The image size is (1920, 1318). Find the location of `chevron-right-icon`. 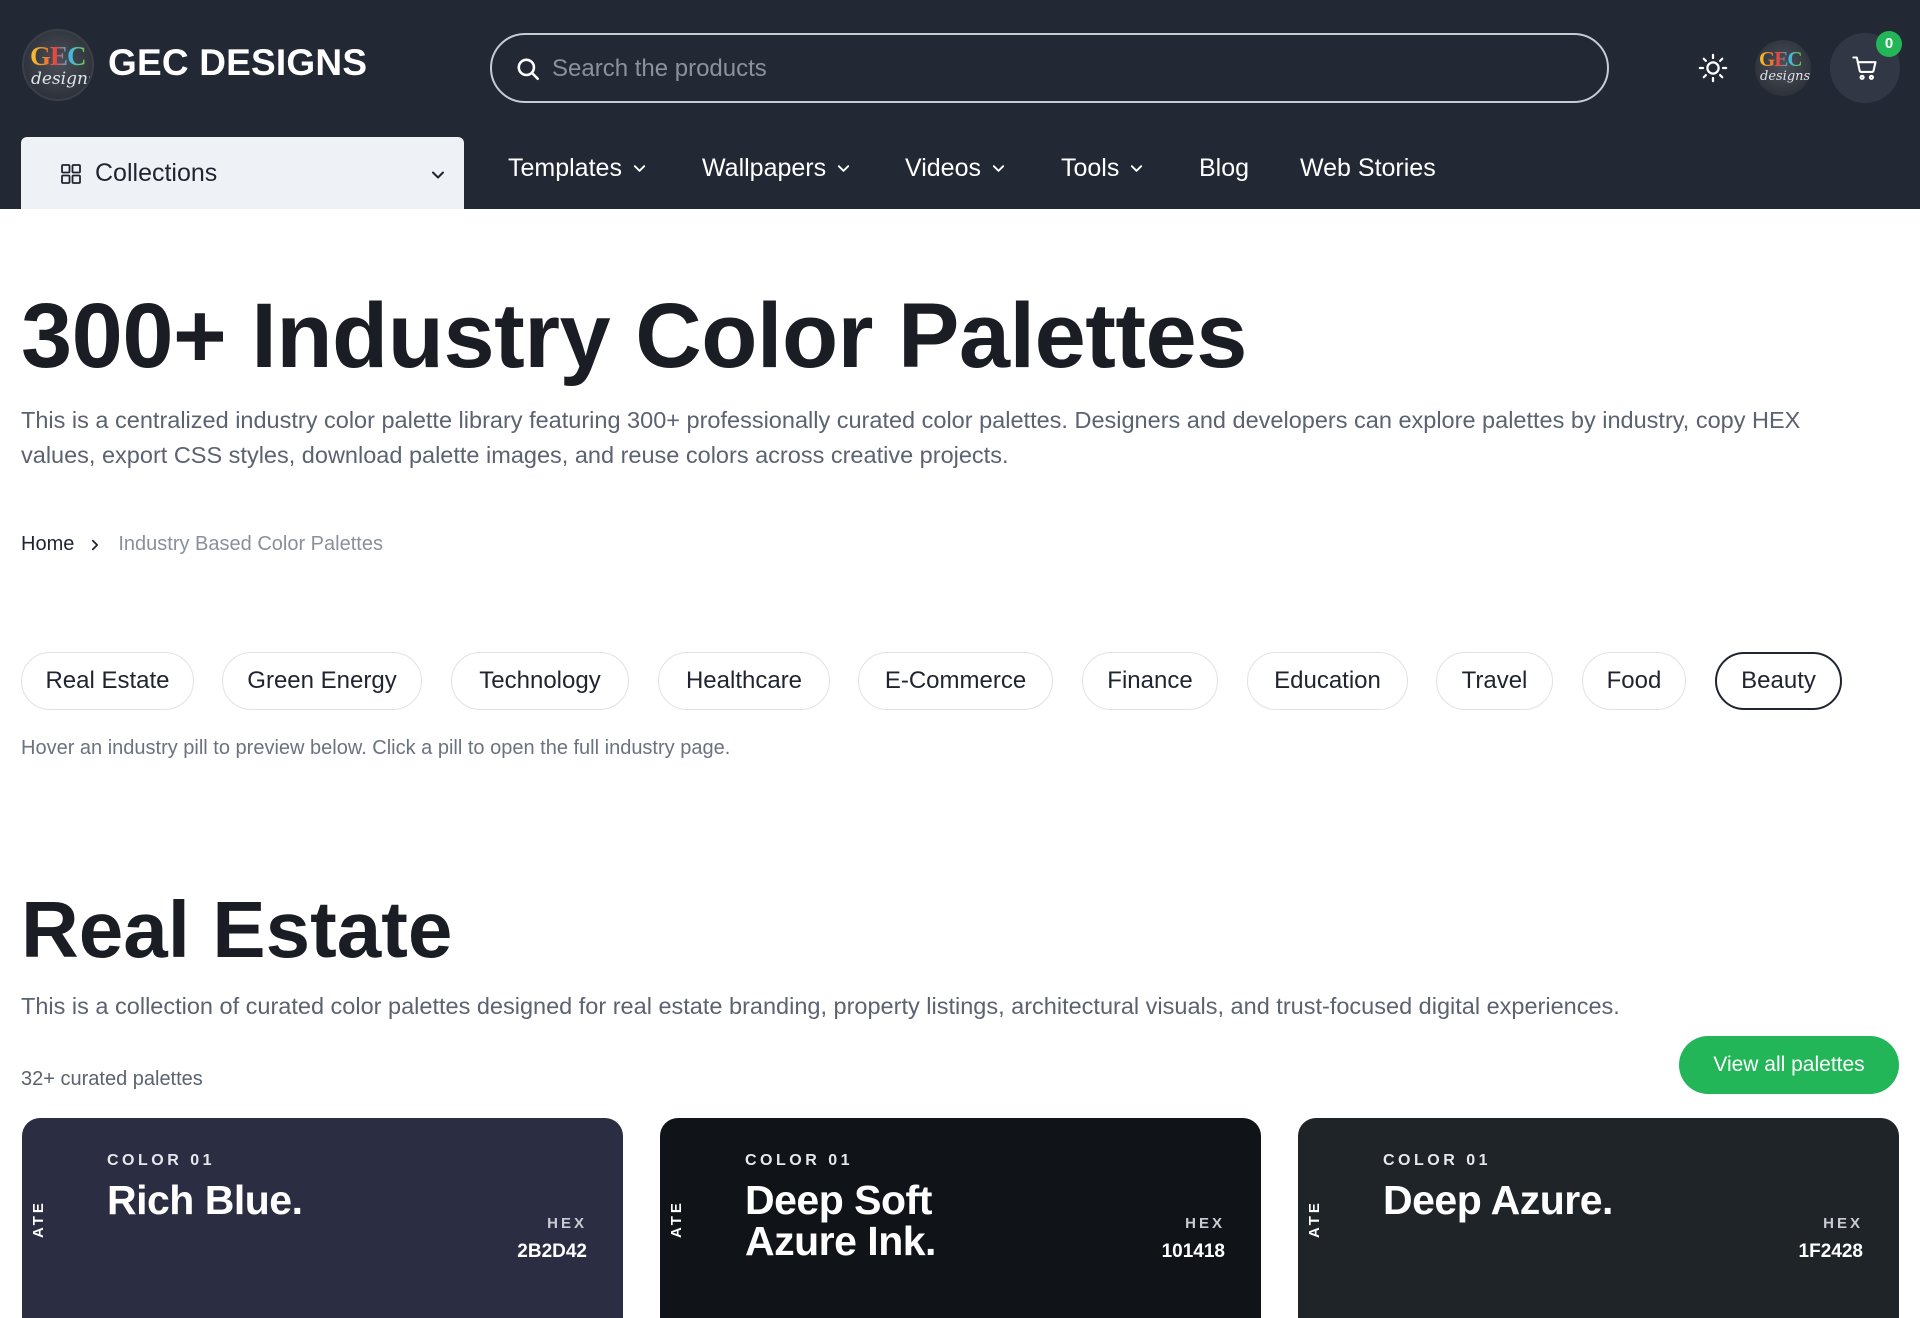

chevron-right-icon is located at coordinates (95, 544).